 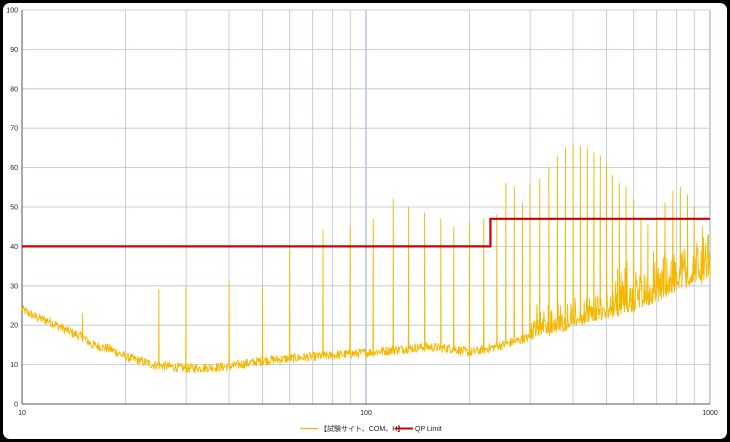 What do you see at coordinates (14, 129) in the screenshot?
I see `y-tick-label: 70` at bounding box center [14, 129].